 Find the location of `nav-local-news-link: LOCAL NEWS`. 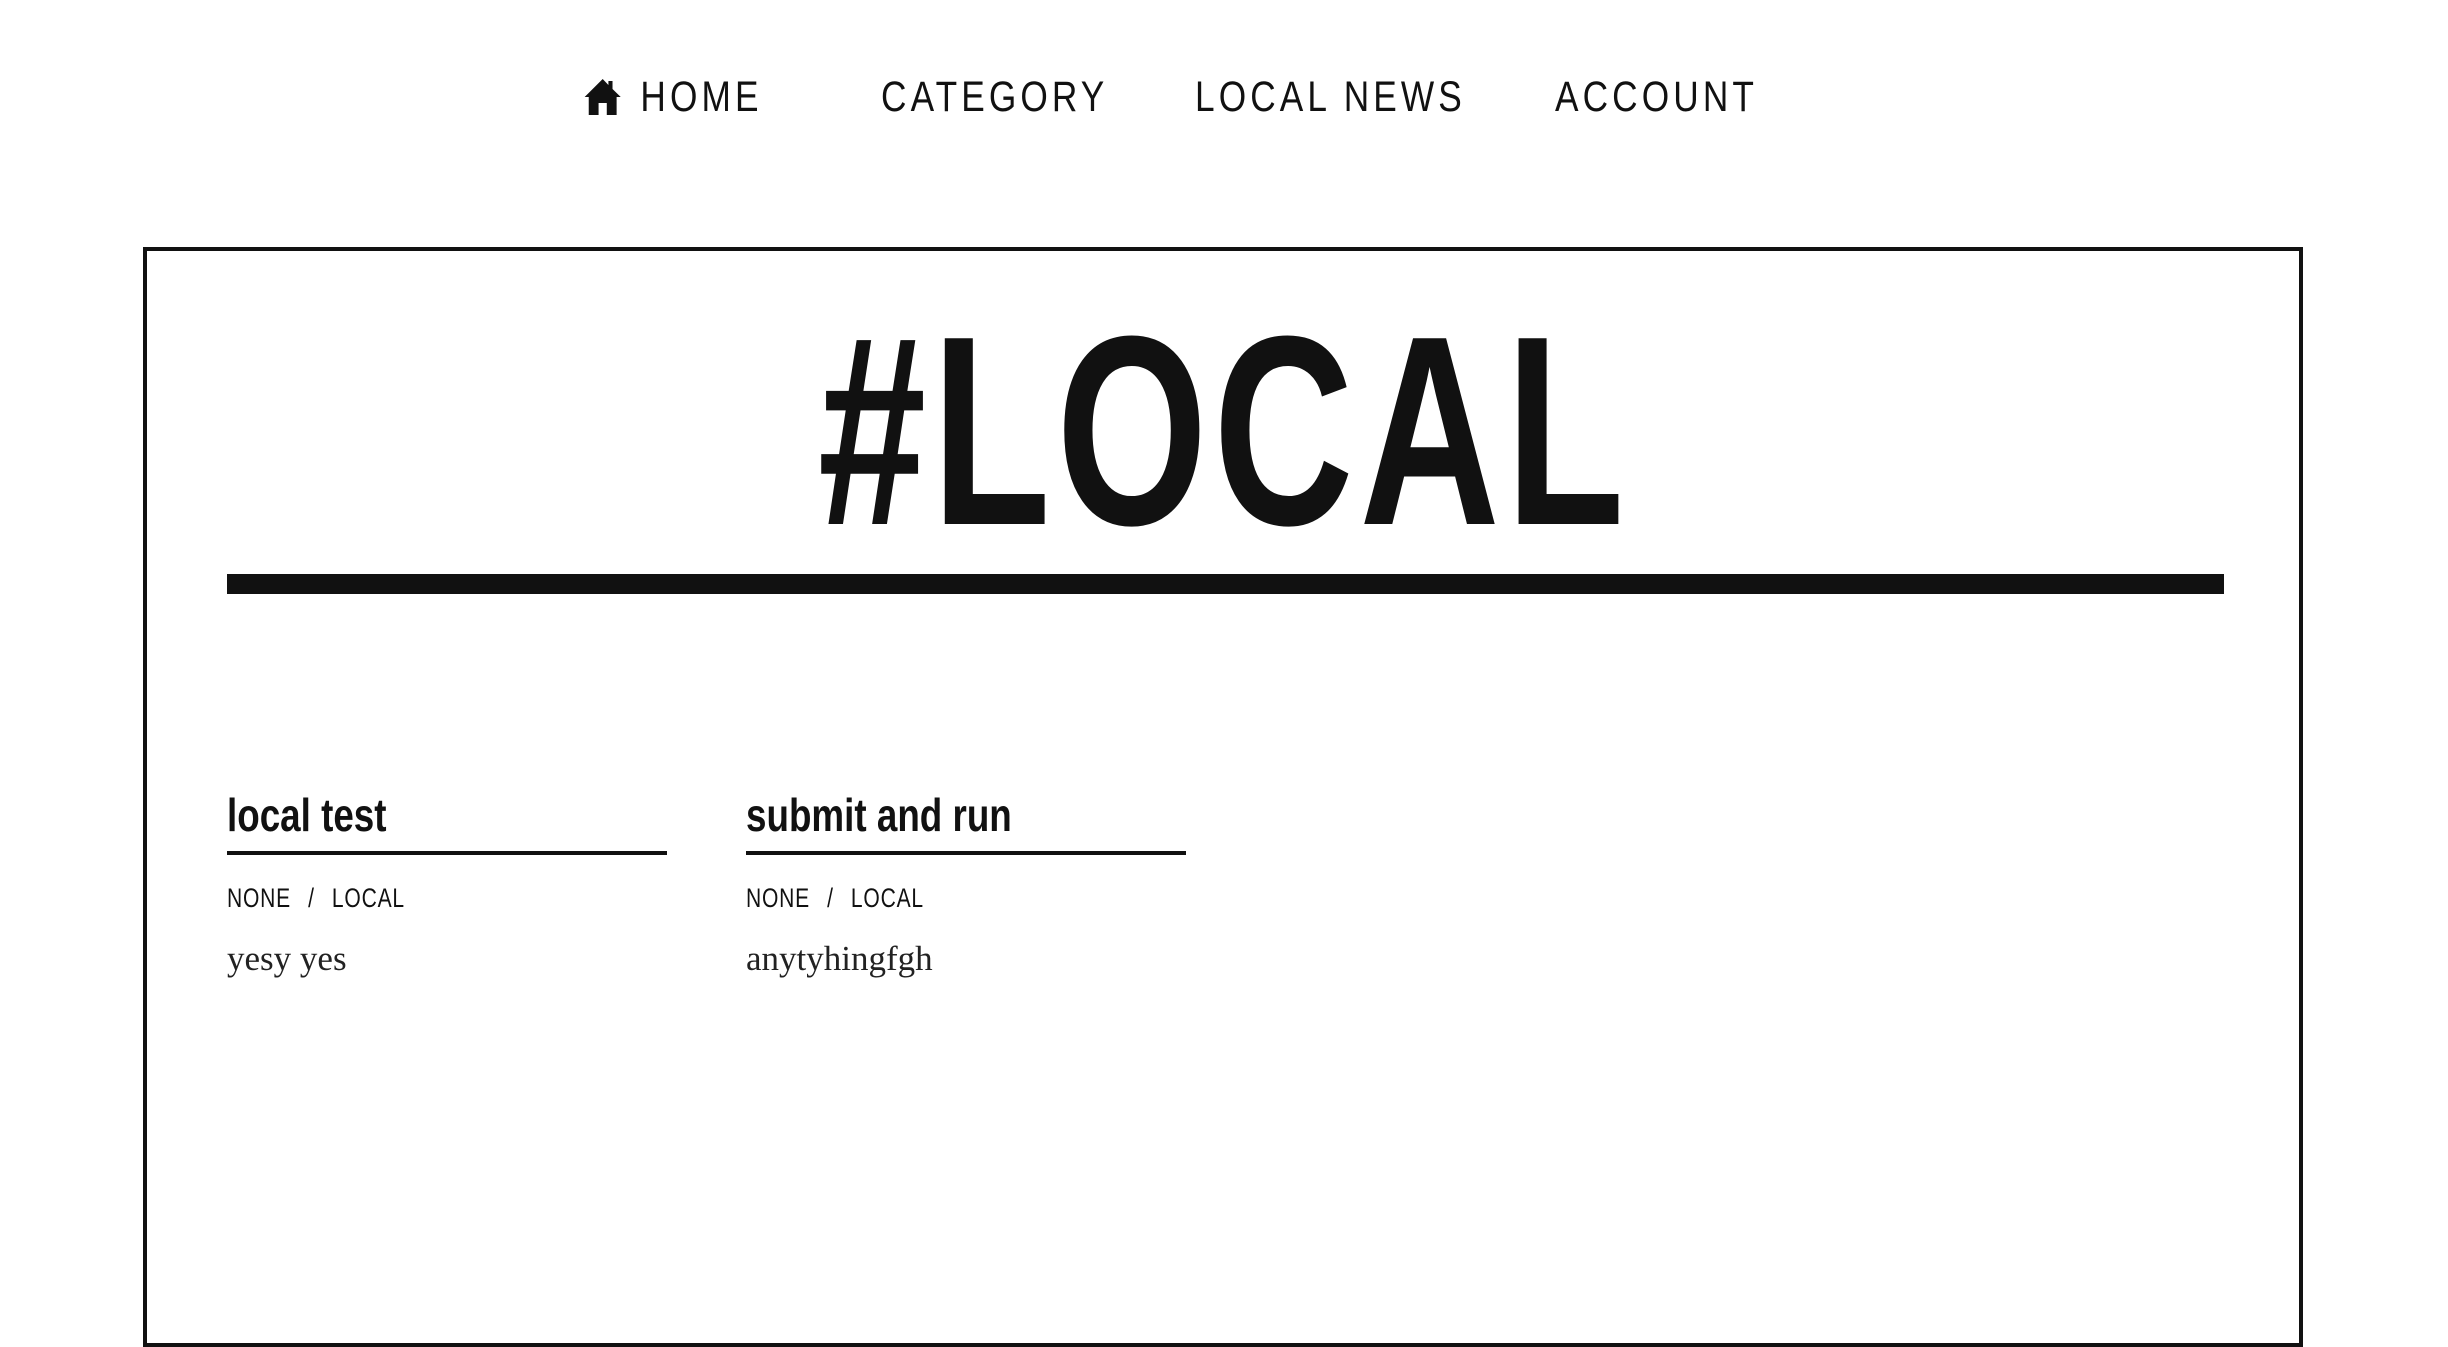

nav-local-news-link: LOCAL NEWS is located at coordinates (1330, 97).